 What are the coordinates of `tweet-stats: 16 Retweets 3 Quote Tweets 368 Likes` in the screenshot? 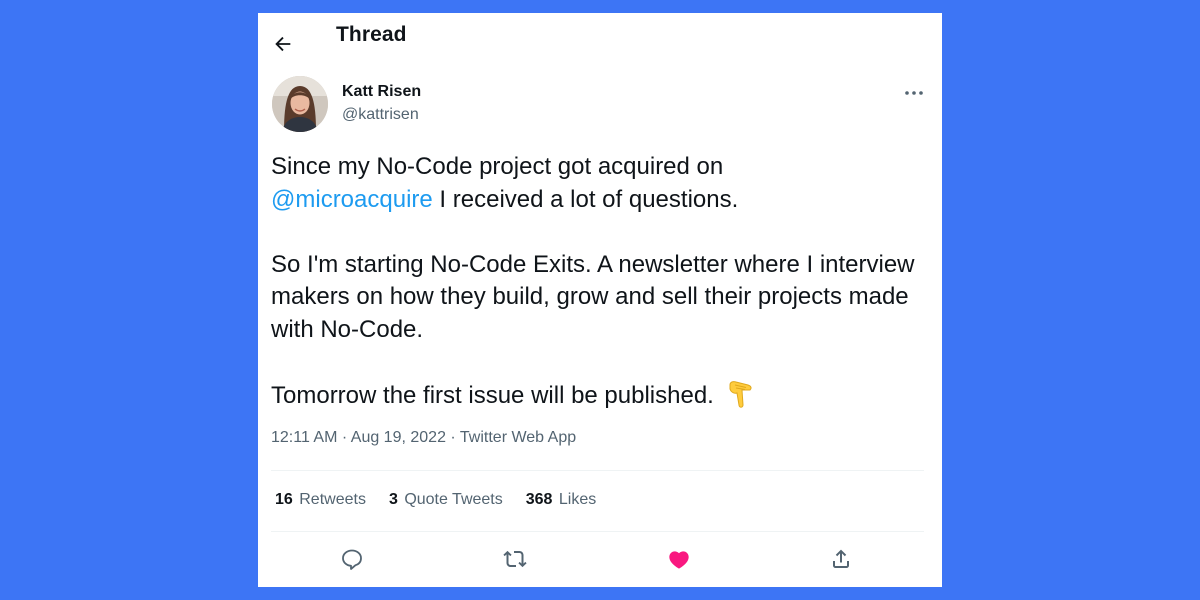 It's located at (447, 500).